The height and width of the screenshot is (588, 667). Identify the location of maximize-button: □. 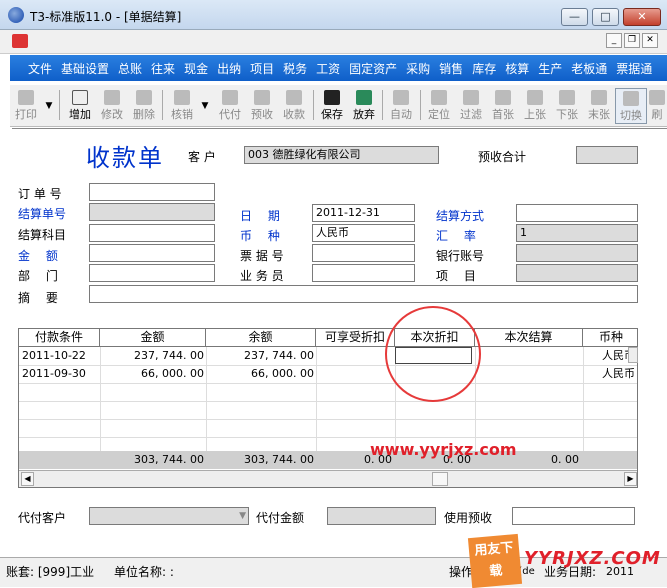
(605, 17).